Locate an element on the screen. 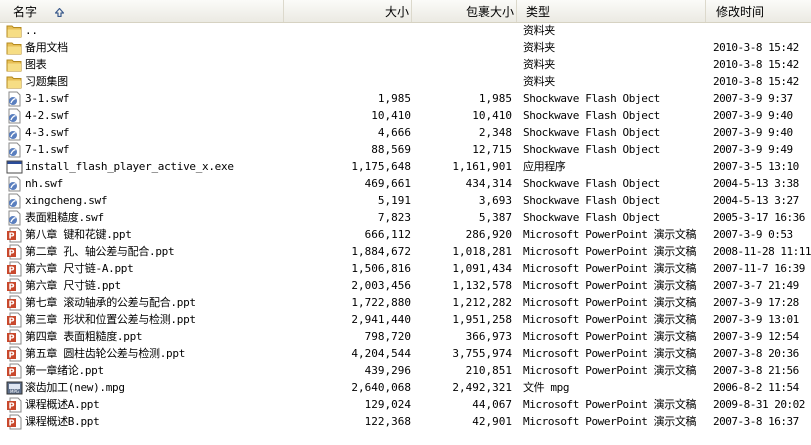  file-packed-size: 3,755,974 is located at coordinates (482, 353).